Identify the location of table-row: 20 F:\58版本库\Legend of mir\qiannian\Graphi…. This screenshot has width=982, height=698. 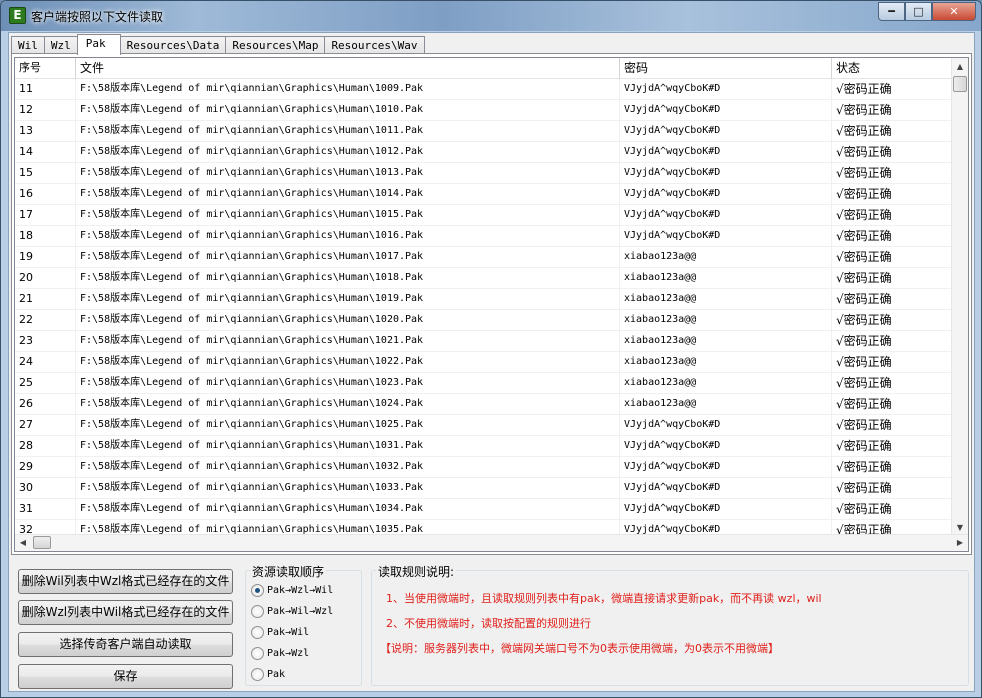
(486, 278).